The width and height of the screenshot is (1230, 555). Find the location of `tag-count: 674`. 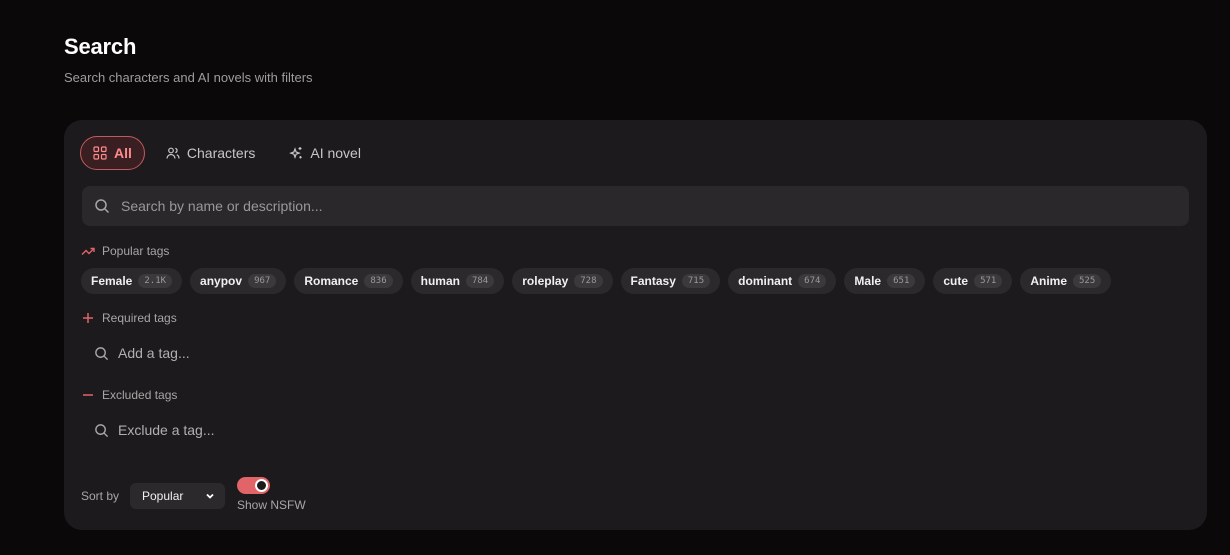

tag-count: 674 is located at coordinates (812, 281).